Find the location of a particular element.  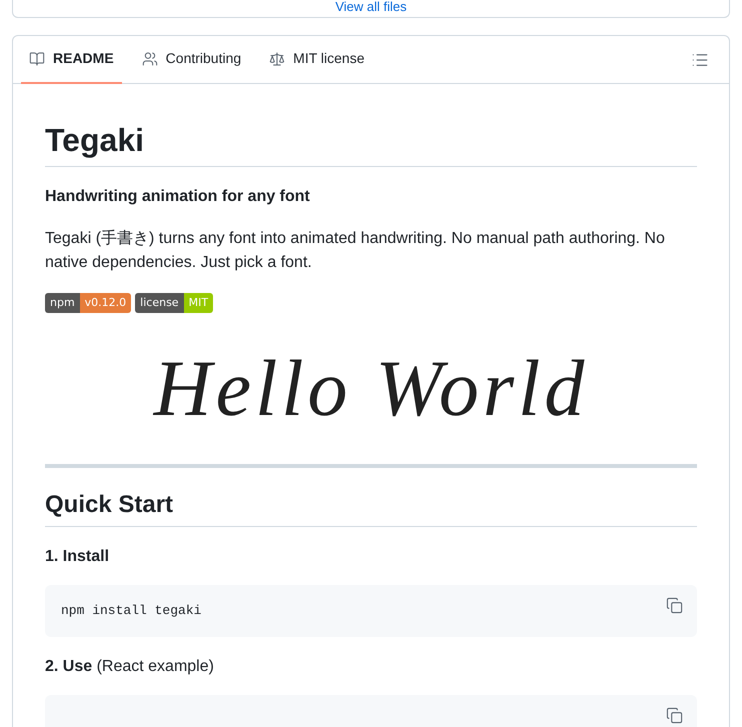

book-icon is located at coordinates (37, 58).